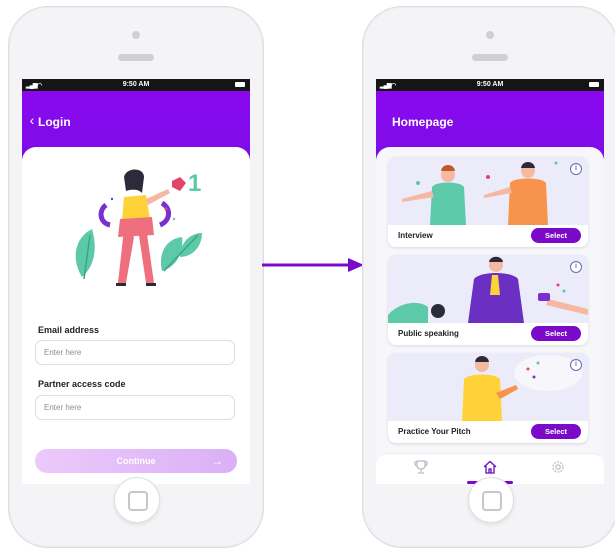  What do you see at coordinates (556, 333) in the screenshot?
I see `select-button-public-speaking: Select` at bounding box center [556, 333].